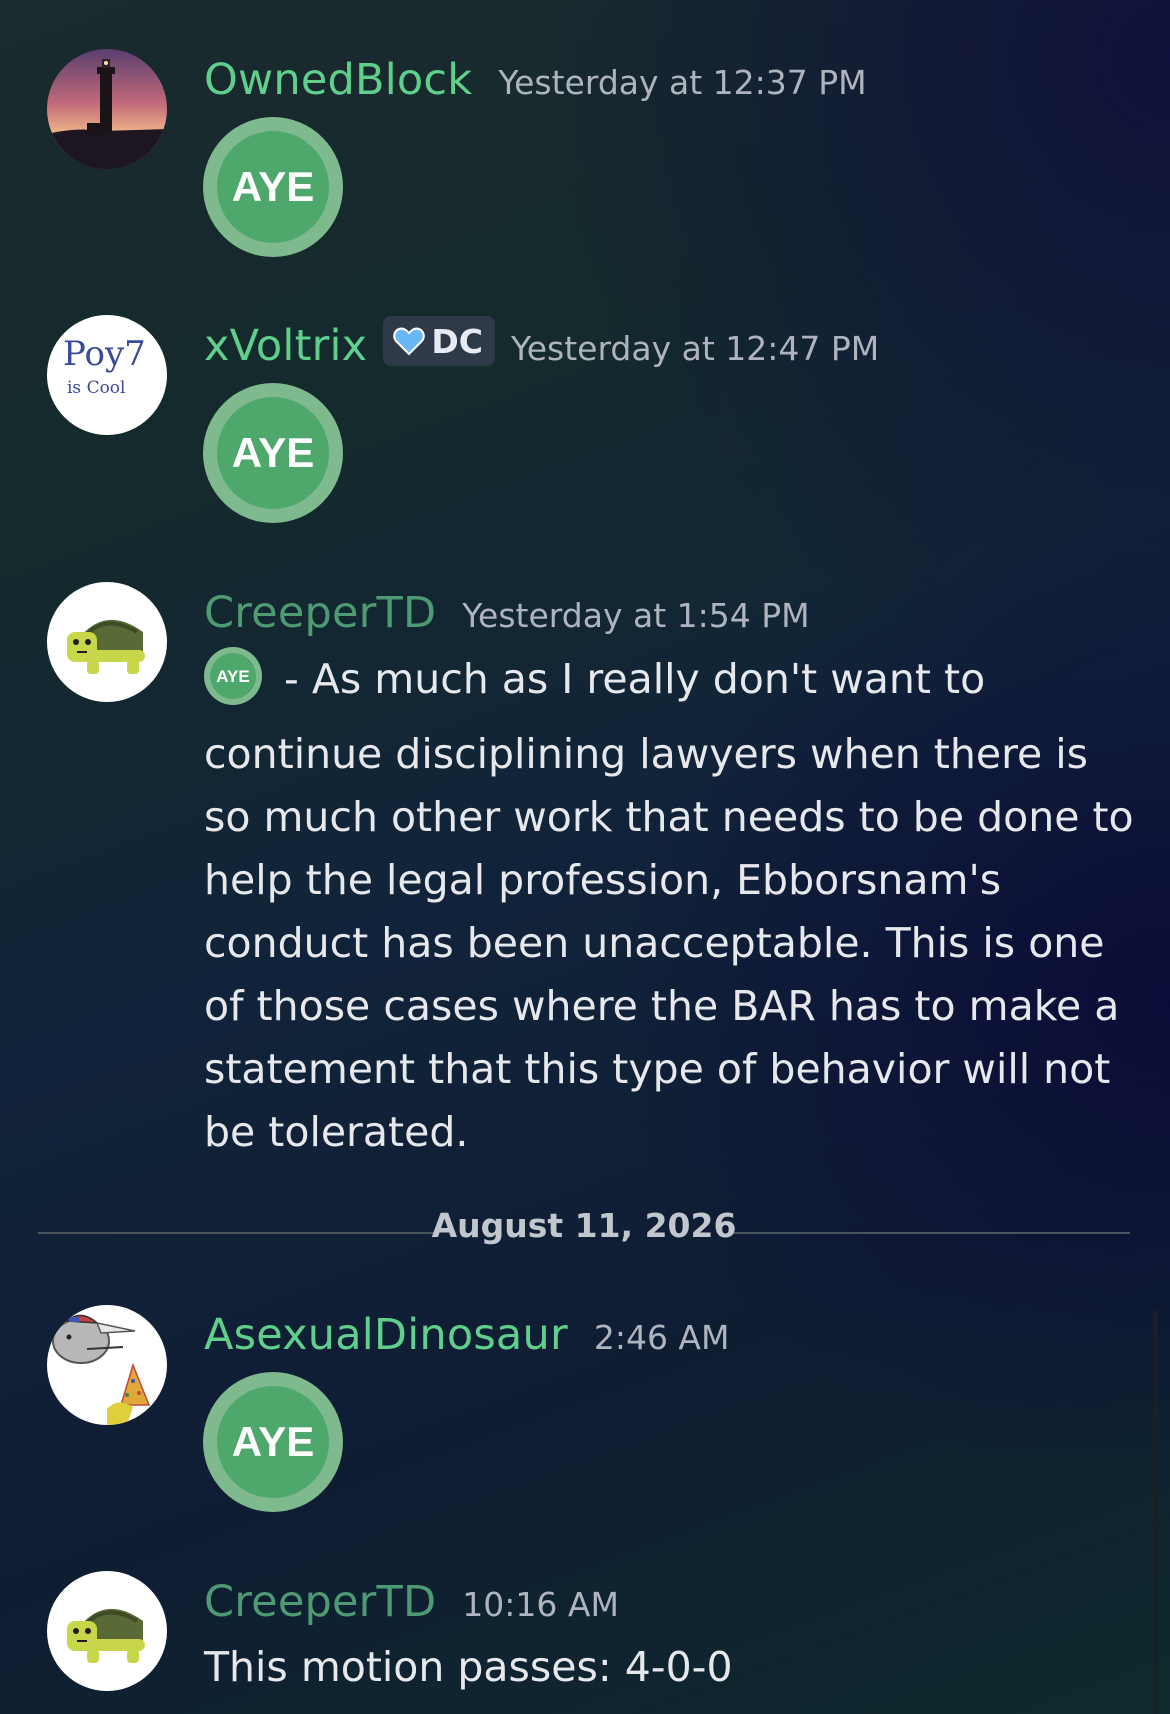  What do you see at coordinates (409, 341) in the screenshot?
I see `heart-icon` at bounding box center [409, 341].